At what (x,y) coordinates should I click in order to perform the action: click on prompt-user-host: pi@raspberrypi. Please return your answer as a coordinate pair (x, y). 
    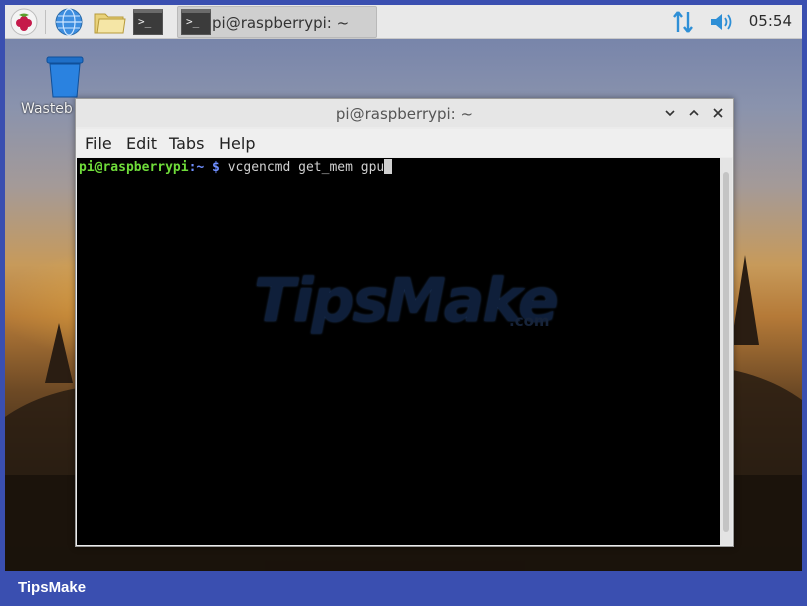
    Looking at the image, I should click on (134, 167).